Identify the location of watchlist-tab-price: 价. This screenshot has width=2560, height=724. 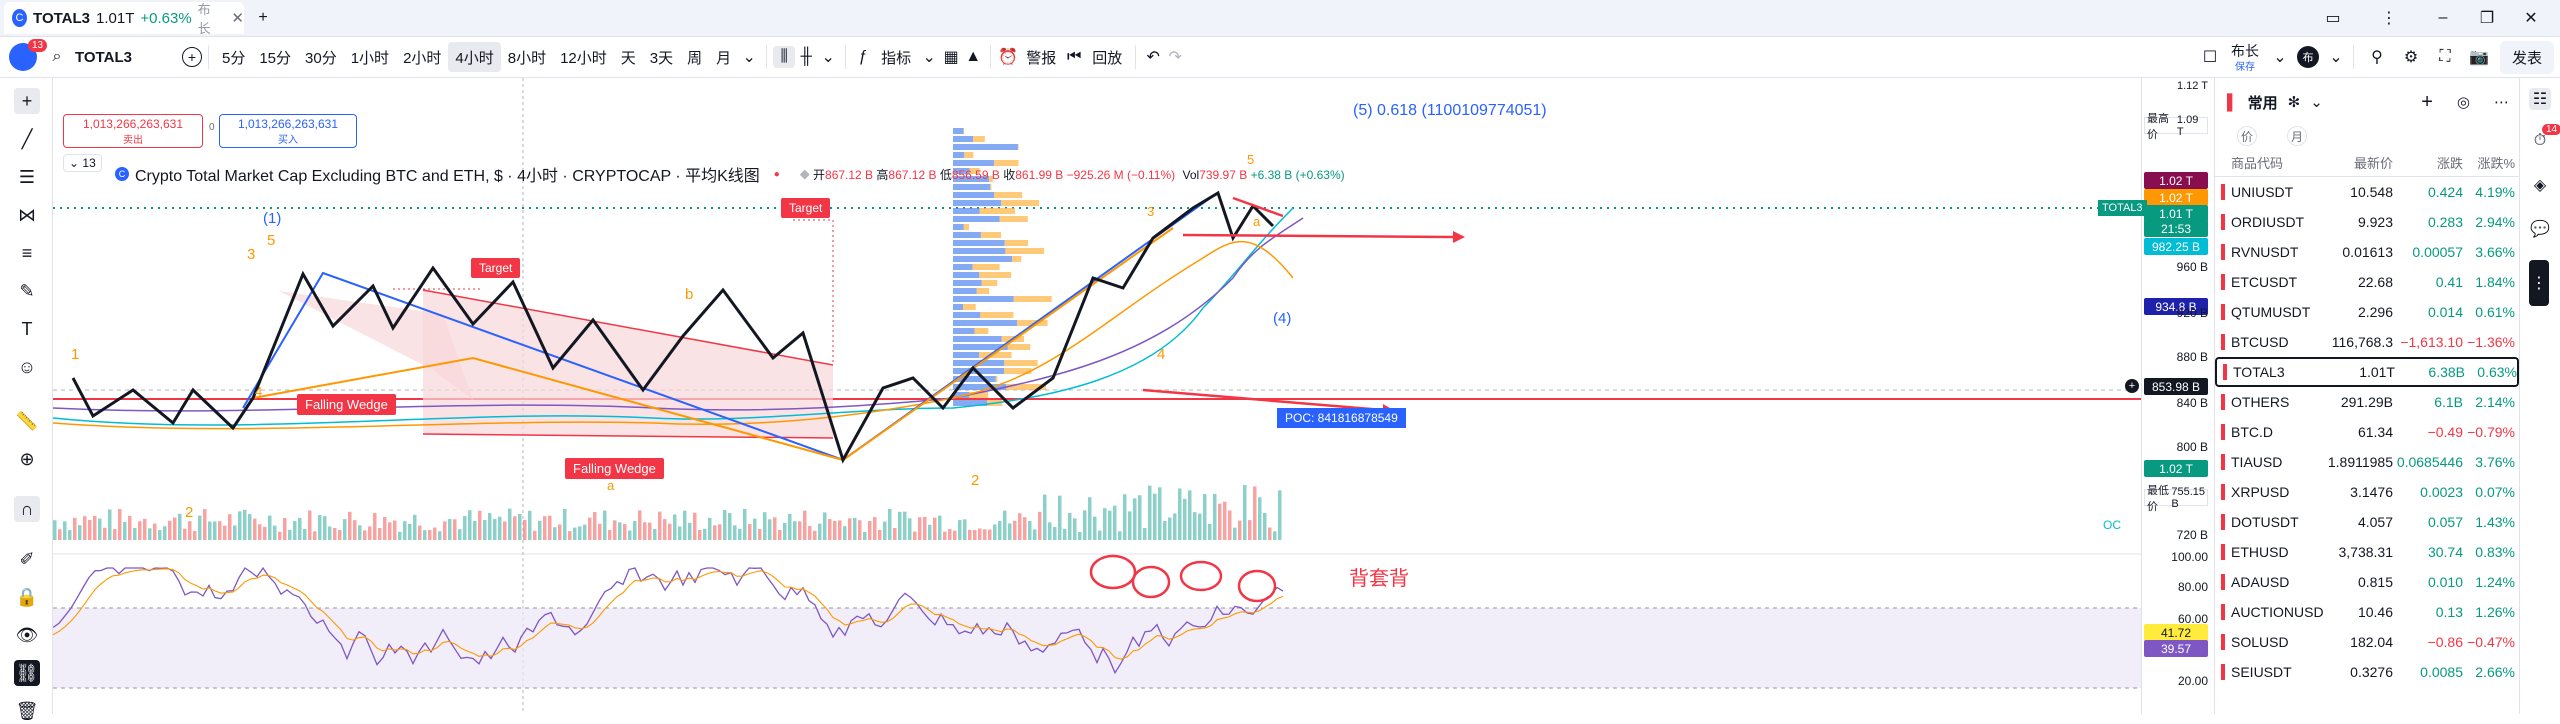
(2247, 136).